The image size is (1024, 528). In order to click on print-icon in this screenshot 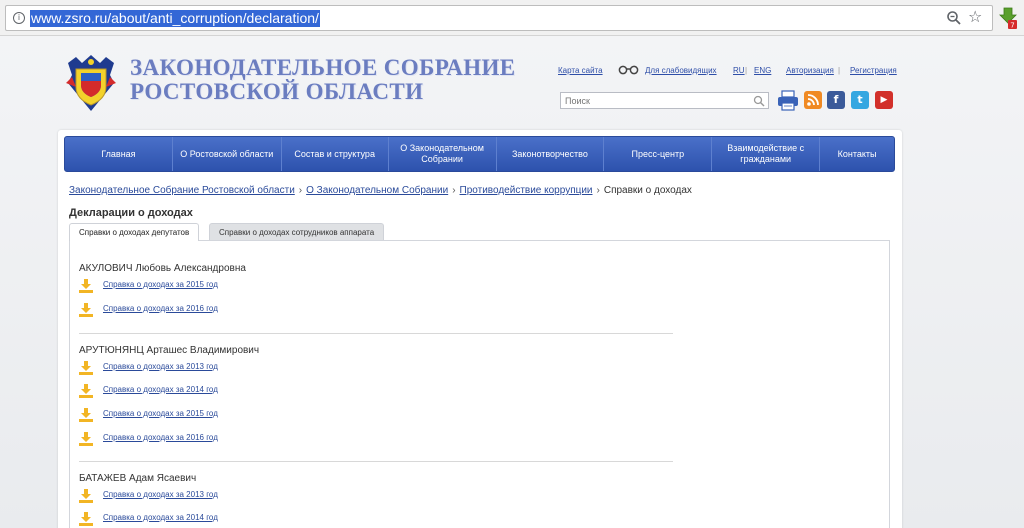, I will do `click(788, 100)`.